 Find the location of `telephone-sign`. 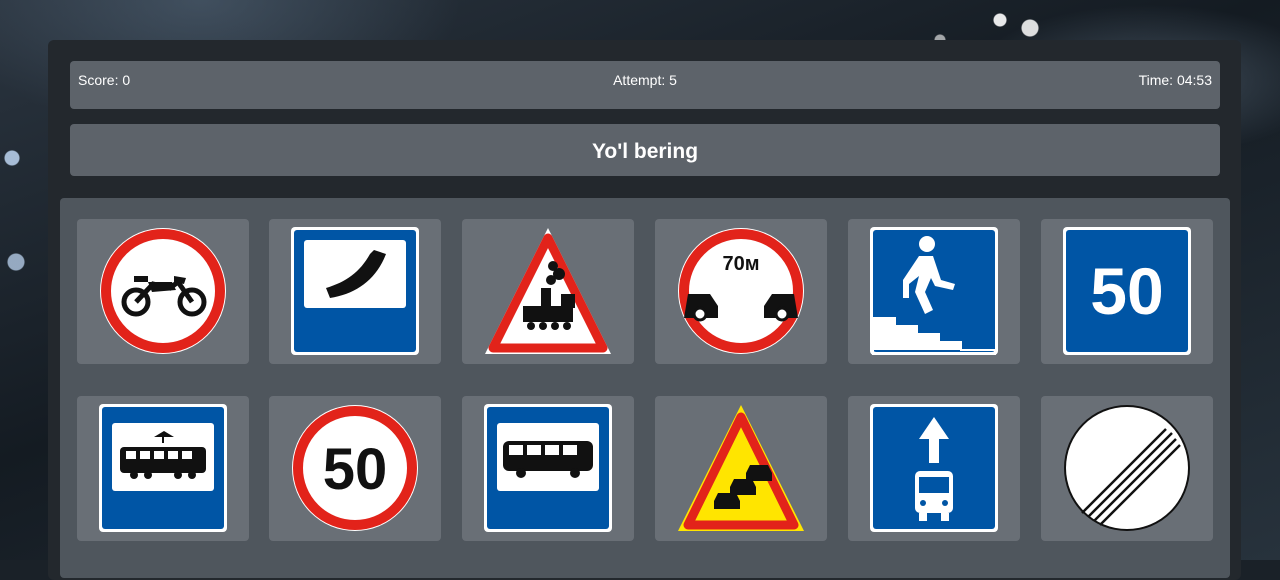

telephone-sign is located at coordinates (355, 291).